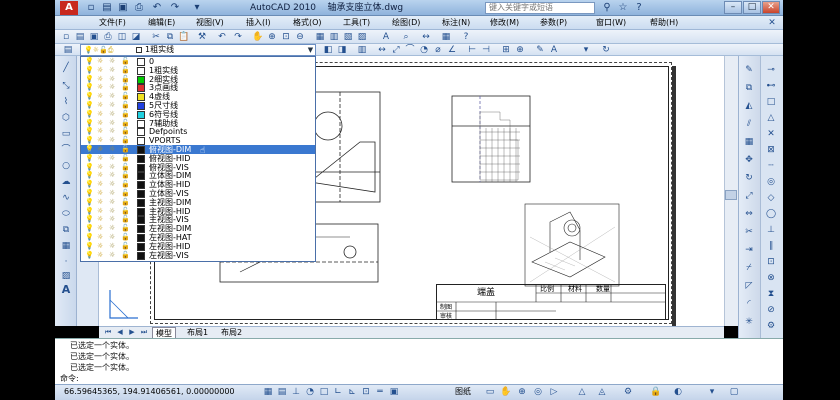 The height and width of the screenshot is (400, 840). What do you see at coordinates (307, 23) in the screenshot?
I see `menu-format: 格式(O)` at bounding box center [307, 23].